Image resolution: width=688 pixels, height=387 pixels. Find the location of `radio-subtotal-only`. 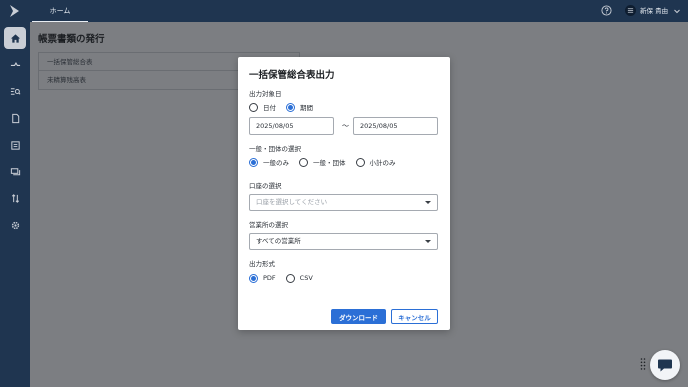

radio-subtotal-only is located at coordinates (360, 162).